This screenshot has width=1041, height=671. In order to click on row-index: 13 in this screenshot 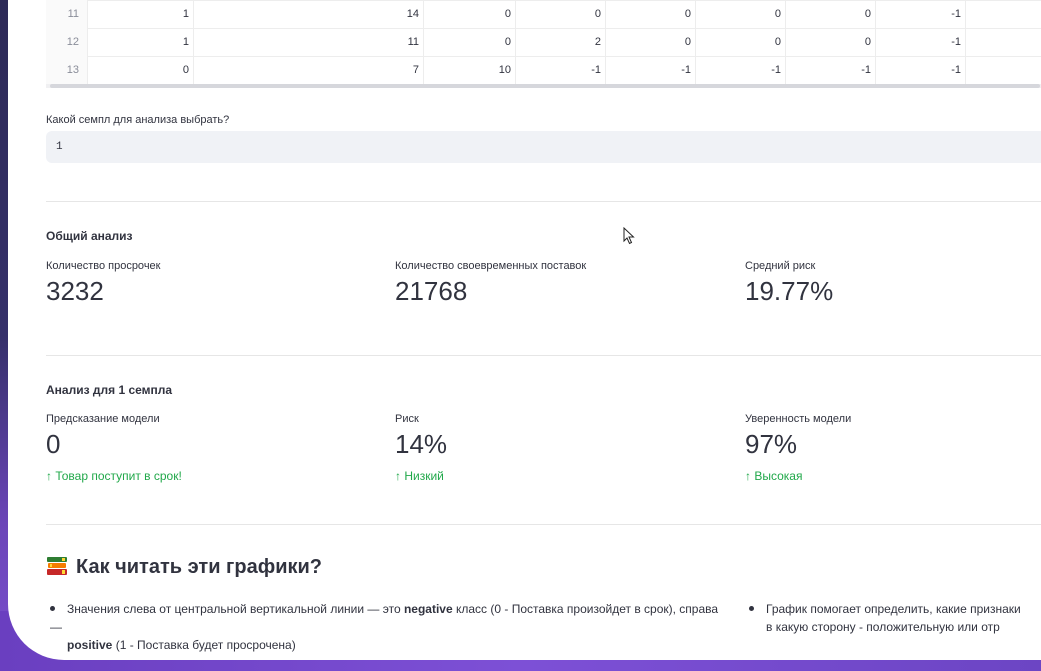, I will do `click(67, 70)`.